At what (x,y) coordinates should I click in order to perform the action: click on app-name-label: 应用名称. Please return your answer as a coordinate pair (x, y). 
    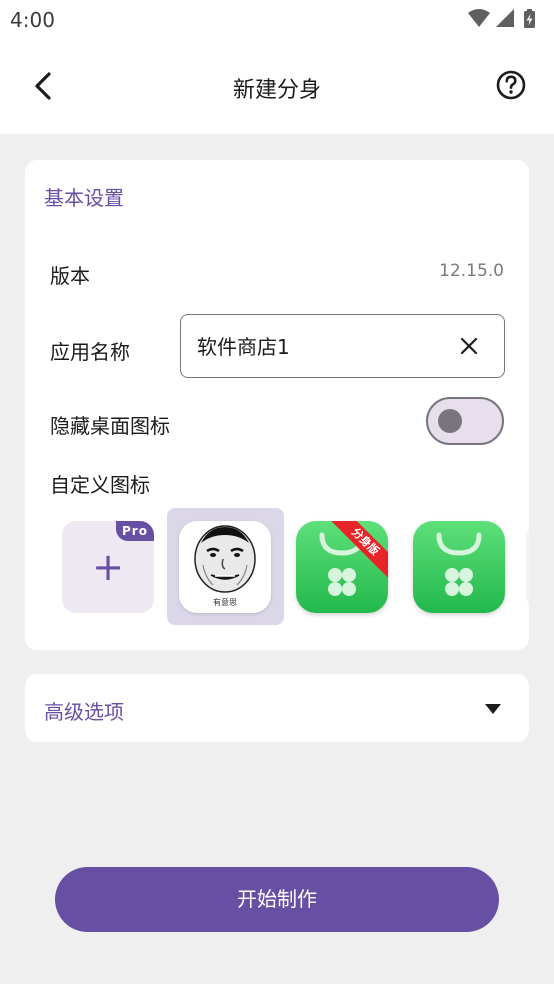
    Looking at the image, I should click on (90, 352).